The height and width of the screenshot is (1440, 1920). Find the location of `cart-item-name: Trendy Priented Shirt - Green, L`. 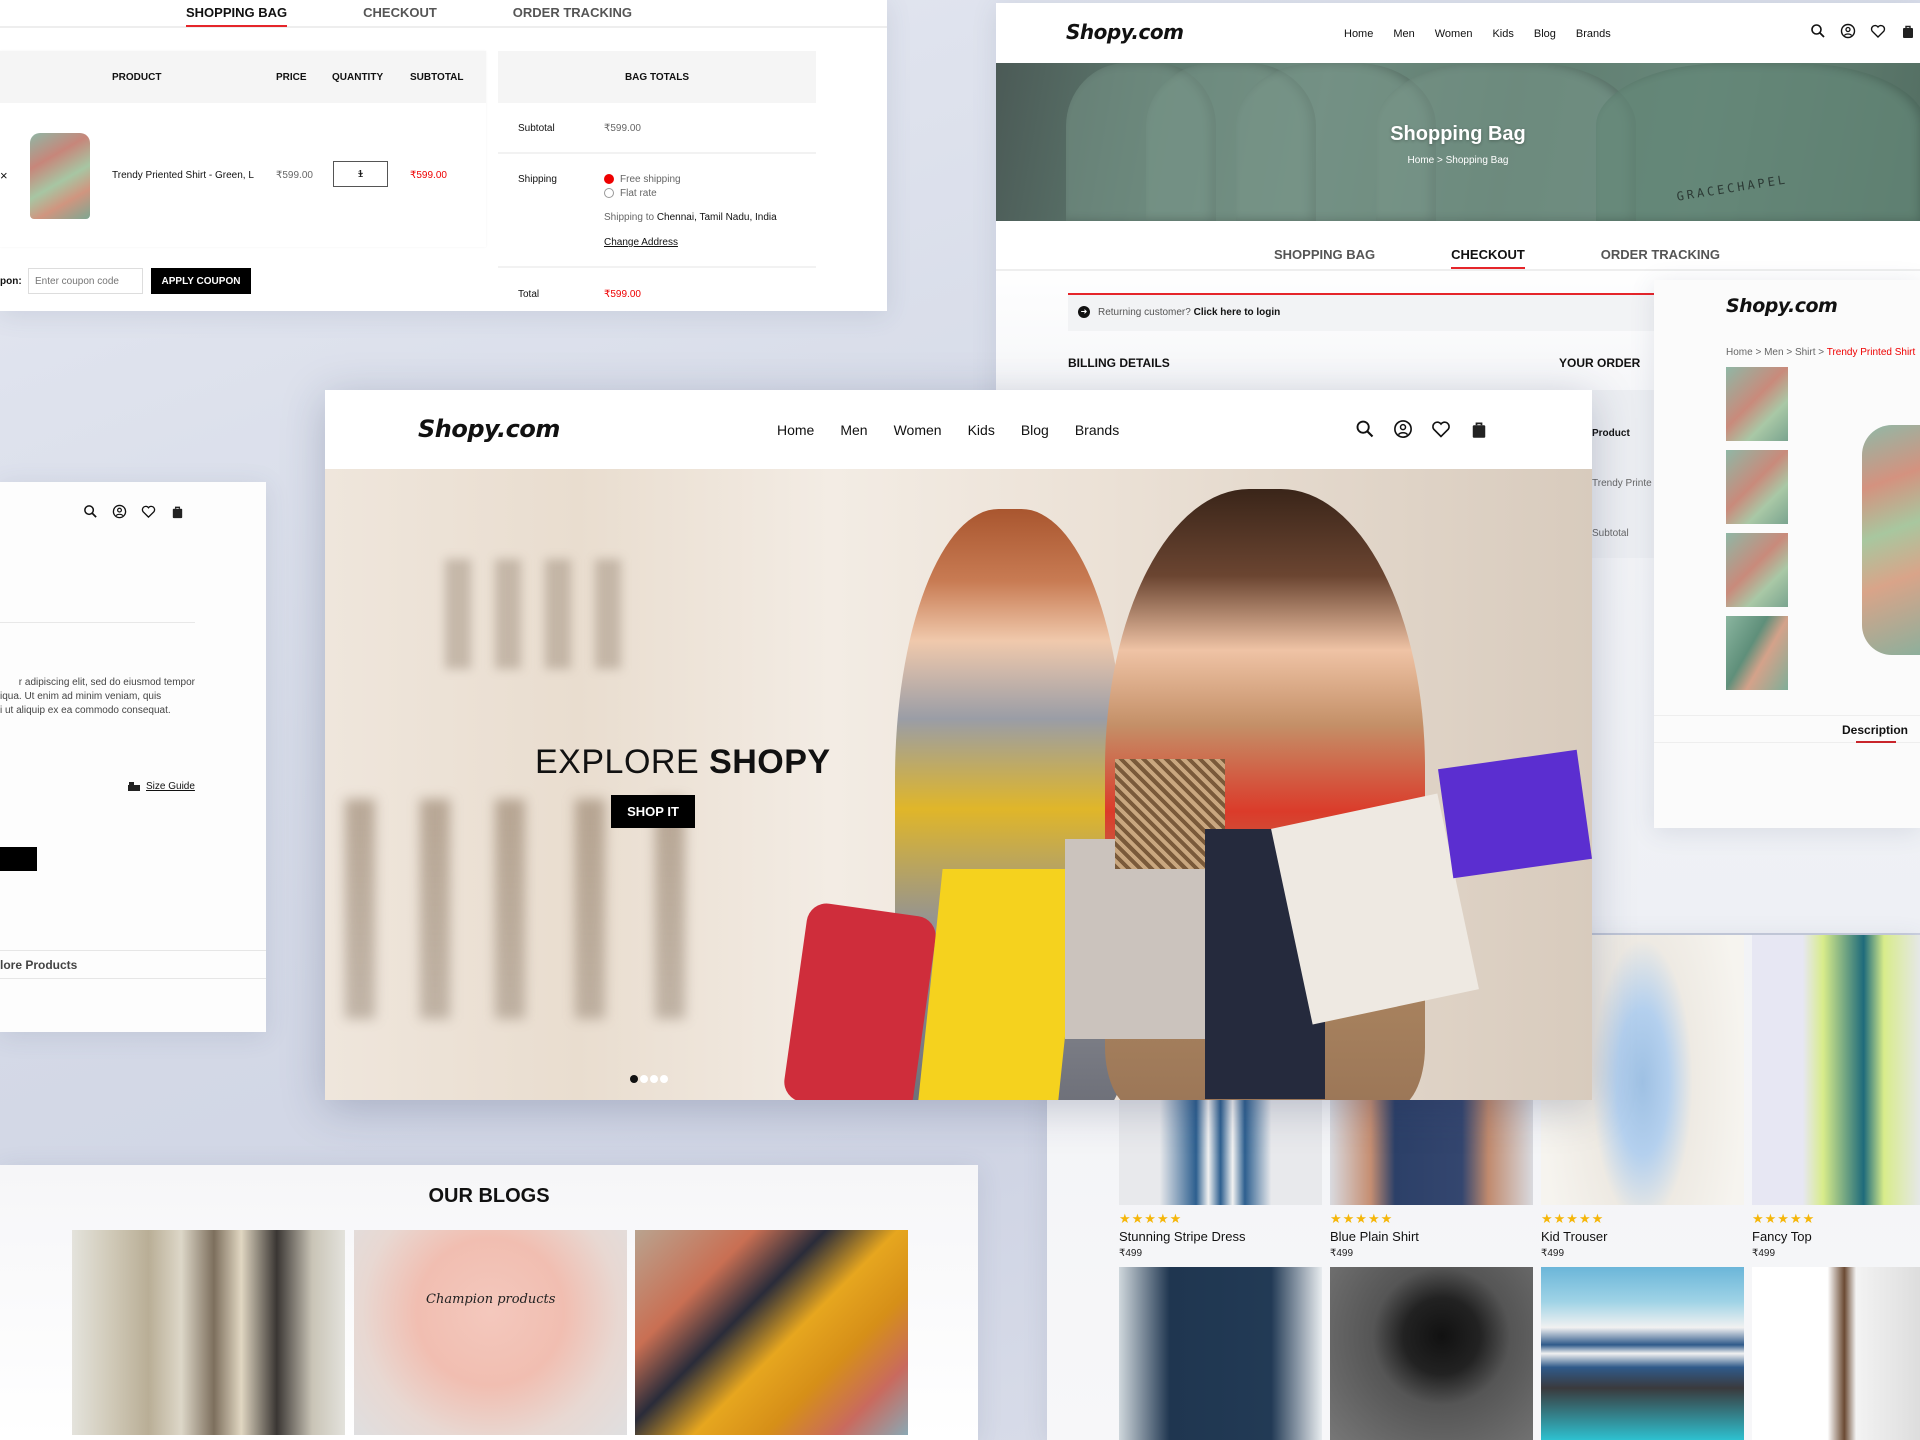

cart-item-name: Trendy Priented Shirt - Green, L is located at coordinates (183, 175).